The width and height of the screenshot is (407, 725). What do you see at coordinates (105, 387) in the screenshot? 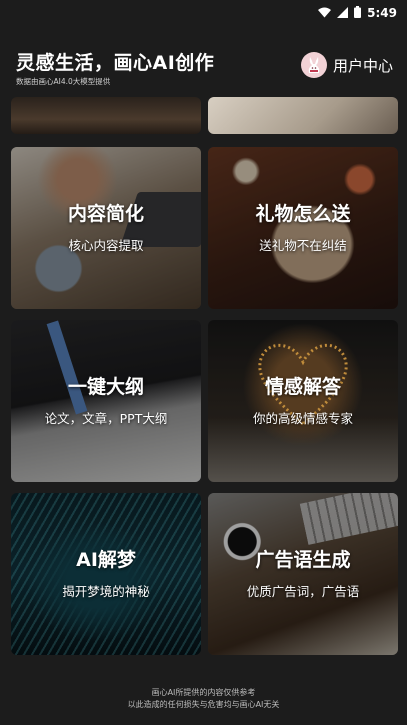
I see `card-title: 一键大纲` at bounding box center [105, 387].